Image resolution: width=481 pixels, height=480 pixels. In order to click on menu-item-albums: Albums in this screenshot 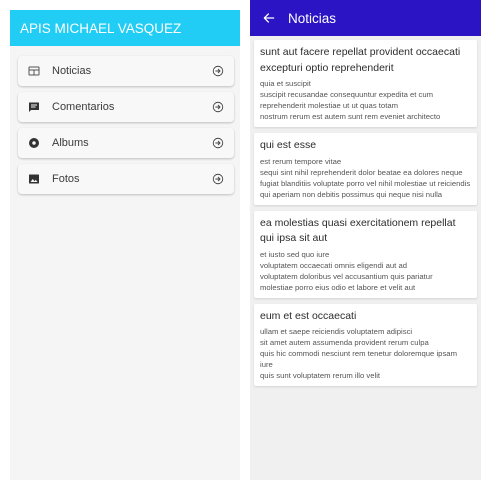, I will do `click(126, 143)`.